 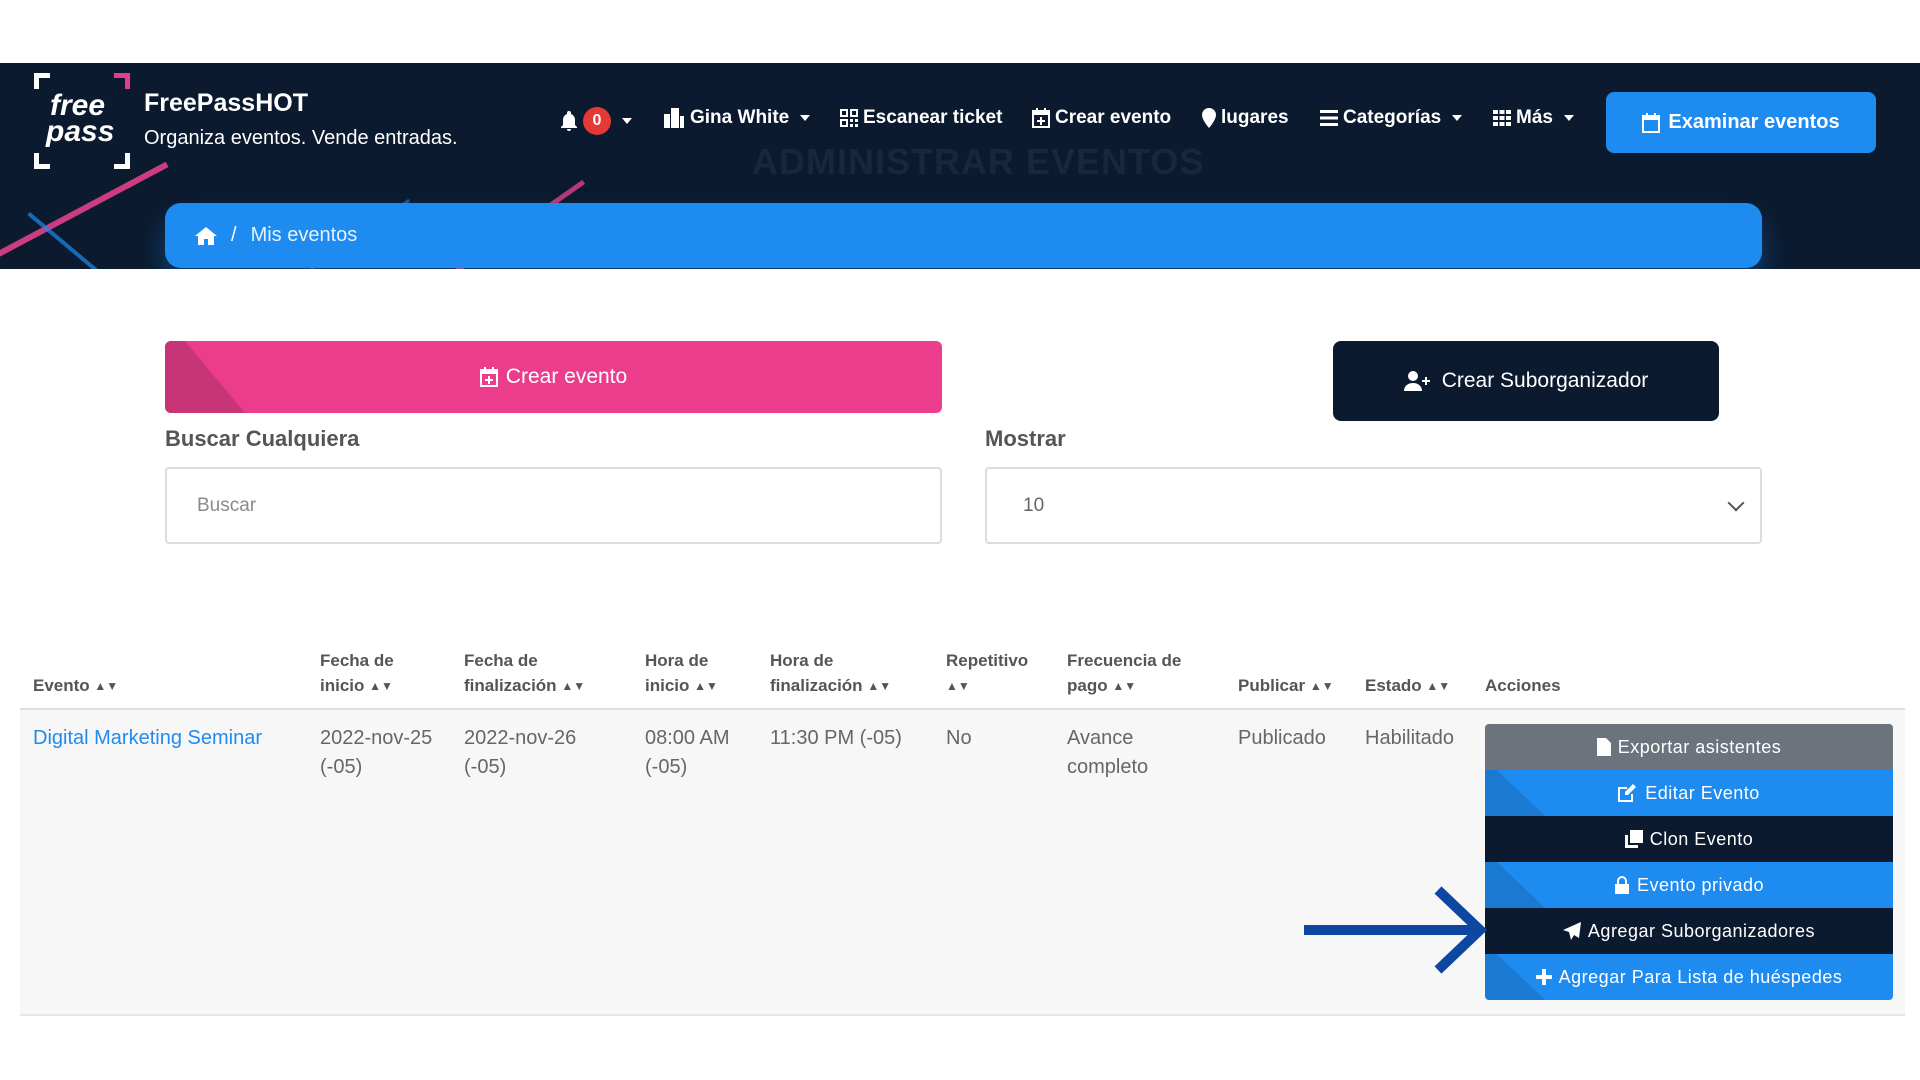 What do you see at coordinates (206, 235) in the screenshot?
I see `home-icon` at bounding box center [206, 235].